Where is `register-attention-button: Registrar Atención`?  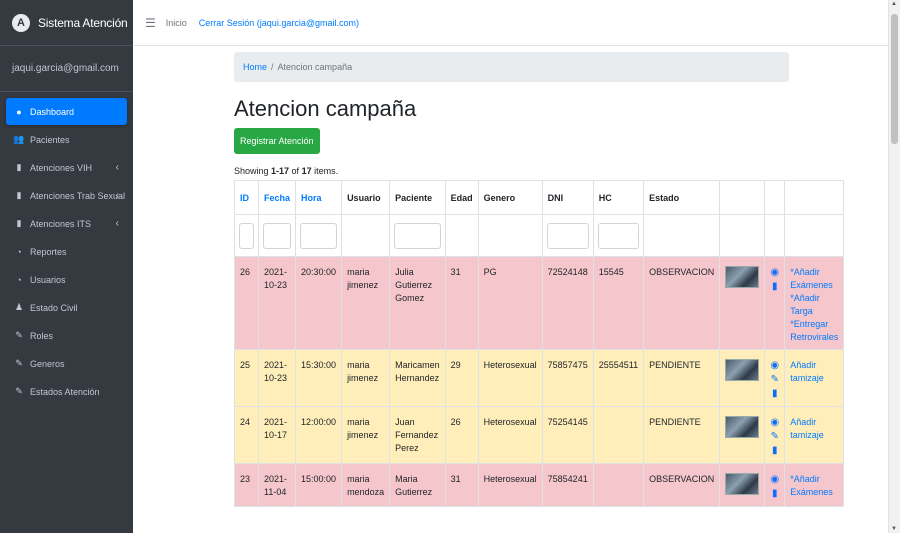
register-attention-button: Registrar Atención is located at coordinates (277, 141).